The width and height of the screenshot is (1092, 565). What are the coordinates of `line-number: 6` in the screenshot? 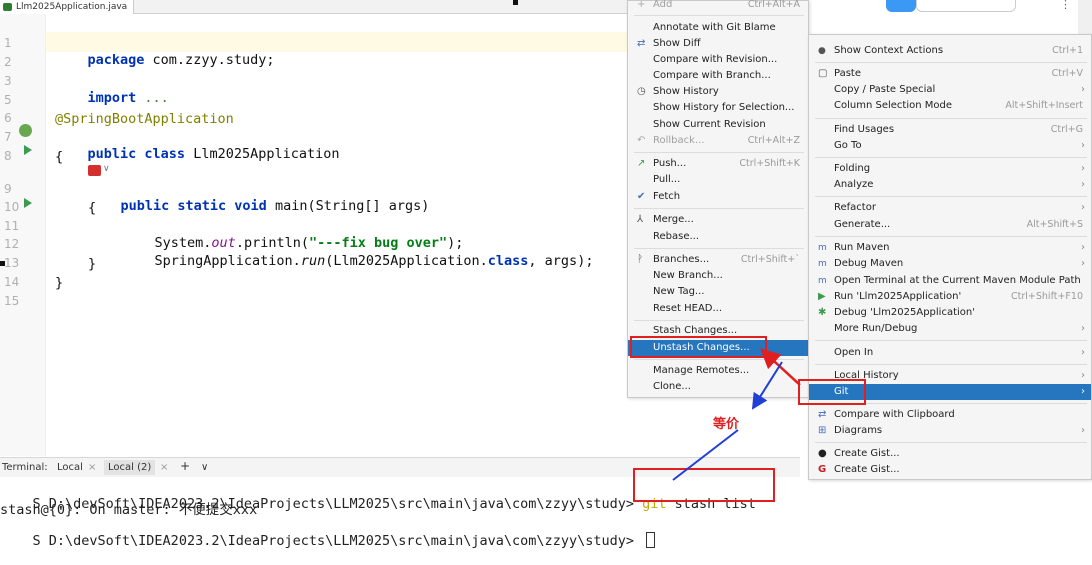 It's located at (8, 118).